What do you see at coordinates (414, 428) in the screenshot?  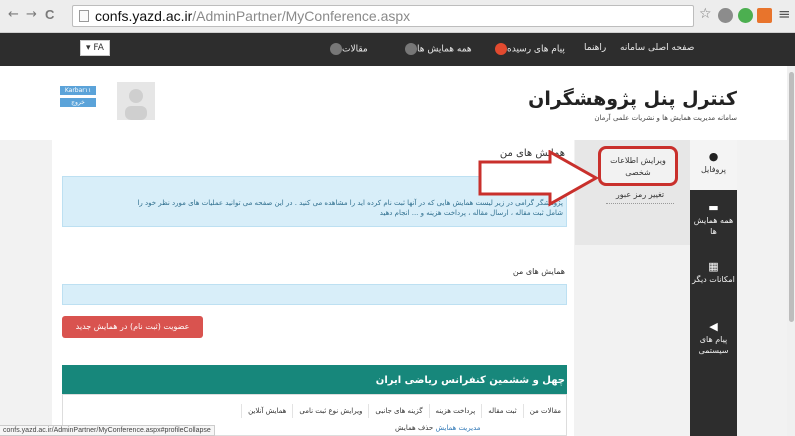 I see `delete-conference-link: حذف همایش` at bounding box center [414, 428].